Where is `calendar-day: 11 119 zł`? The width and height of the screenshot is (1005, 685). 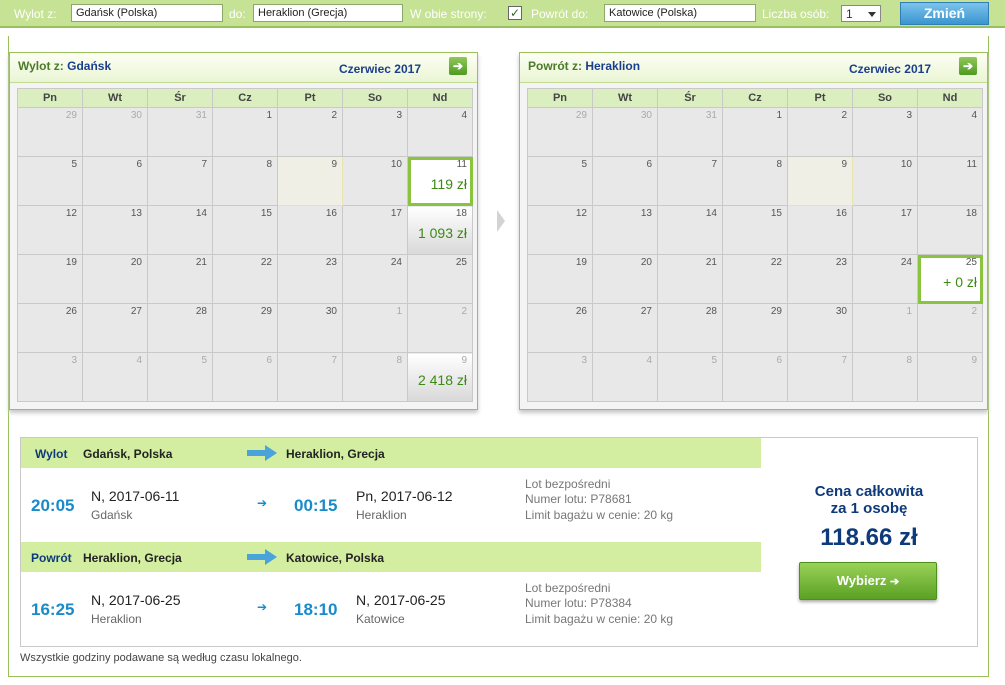 calendar-day: 11 119 zł is located at coordinates (440, 181).